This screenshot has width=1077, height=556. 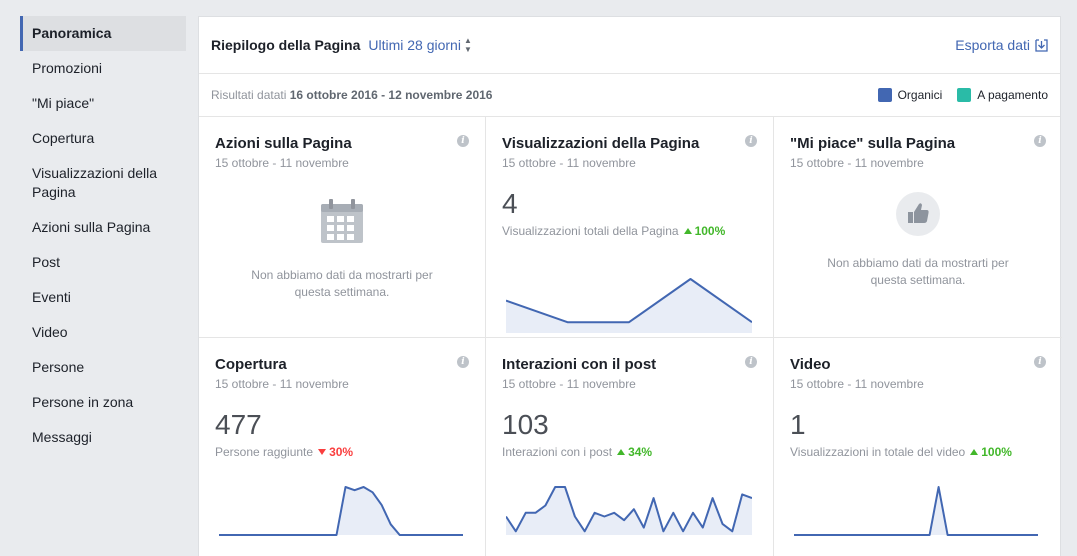 What do you see at coordinates (955, 95) in the screenshot?
I see `legend: Organici A pagamento` at bounding box center [955, 95].